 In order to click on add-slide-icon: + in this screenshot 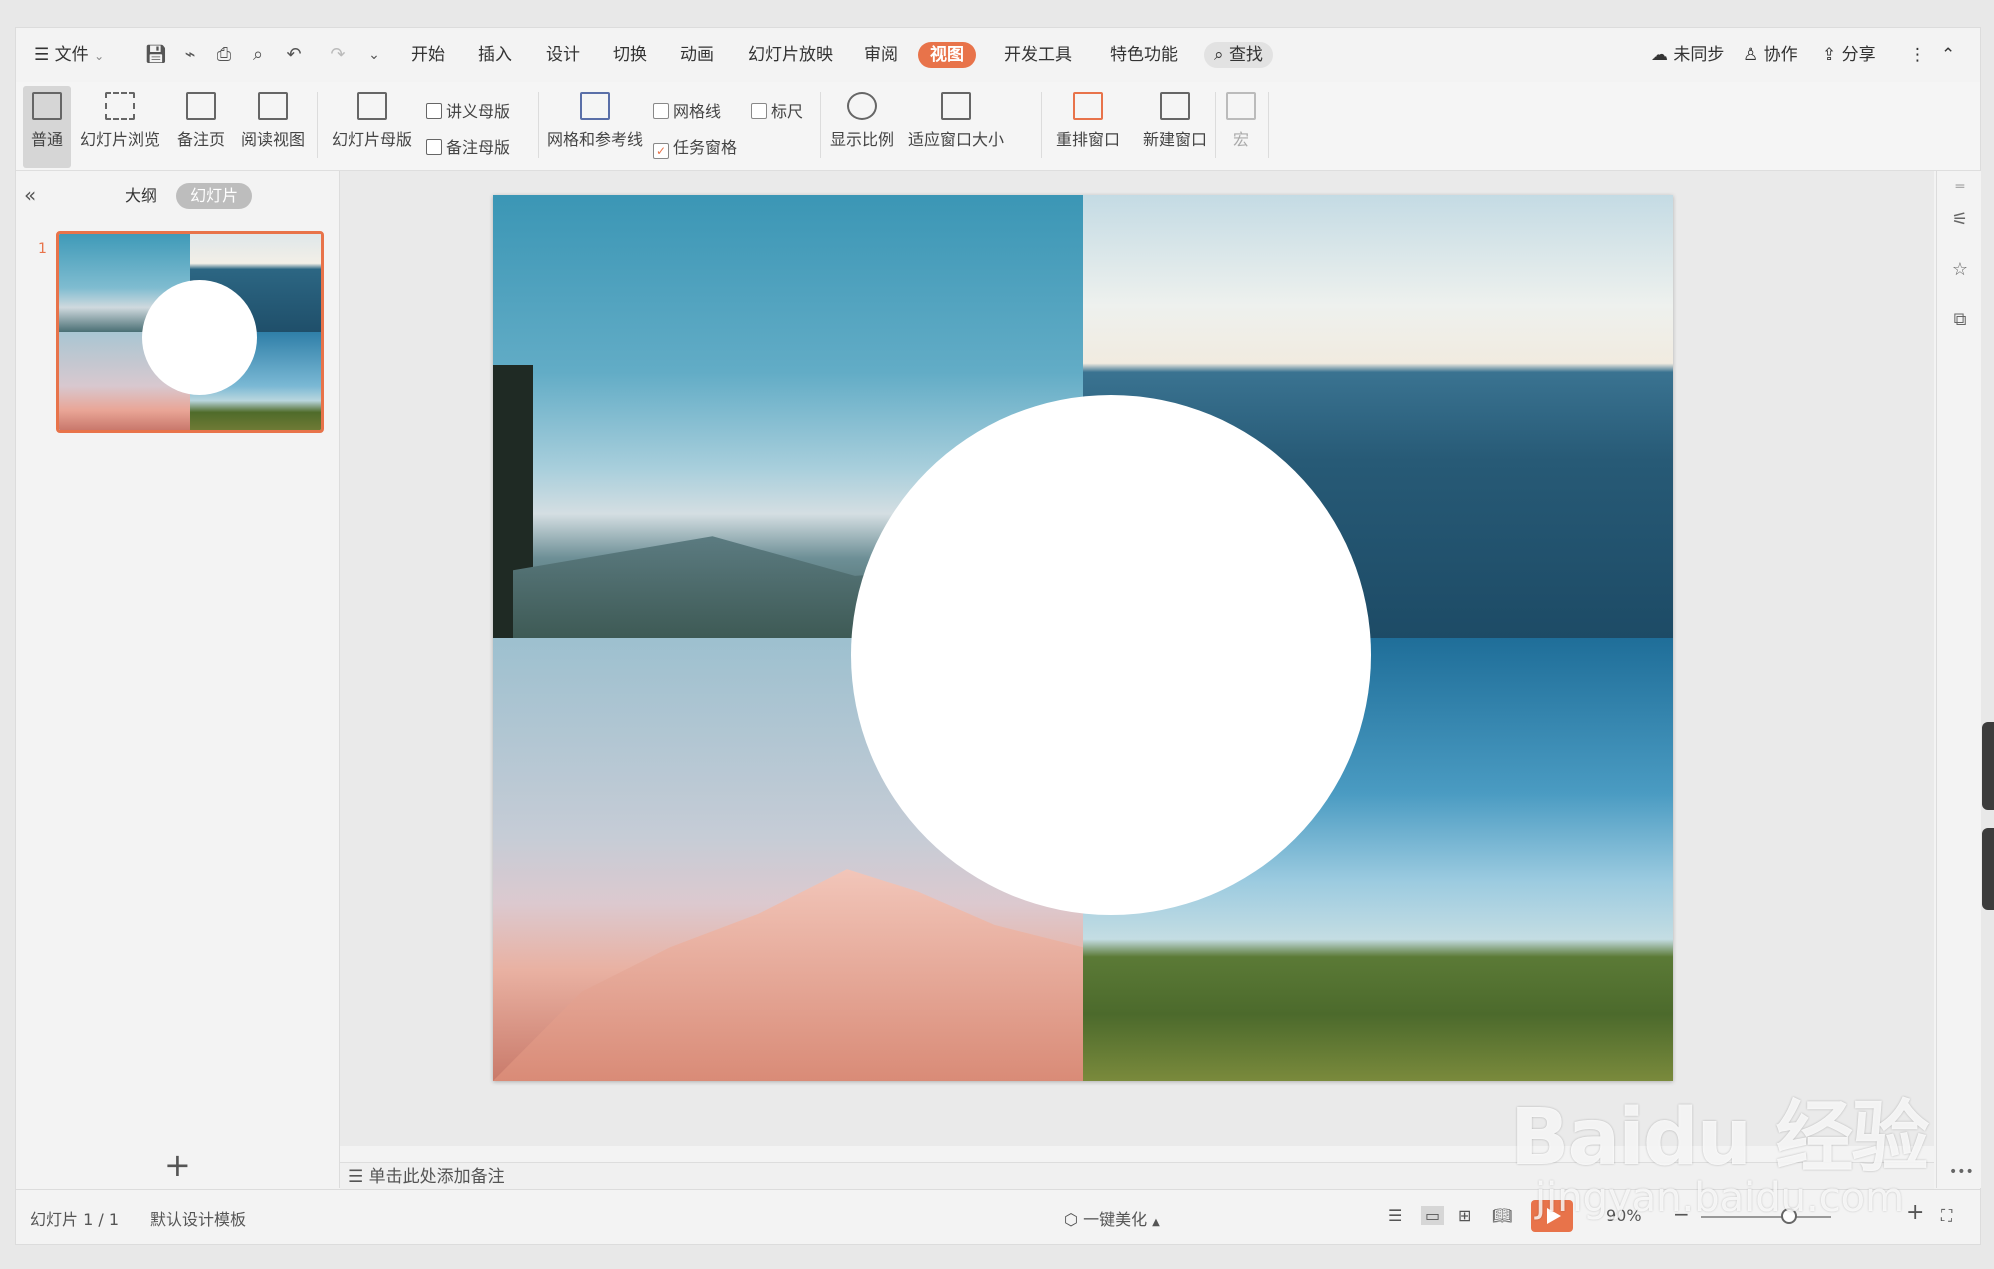, I will do `click(177, 1165)`.